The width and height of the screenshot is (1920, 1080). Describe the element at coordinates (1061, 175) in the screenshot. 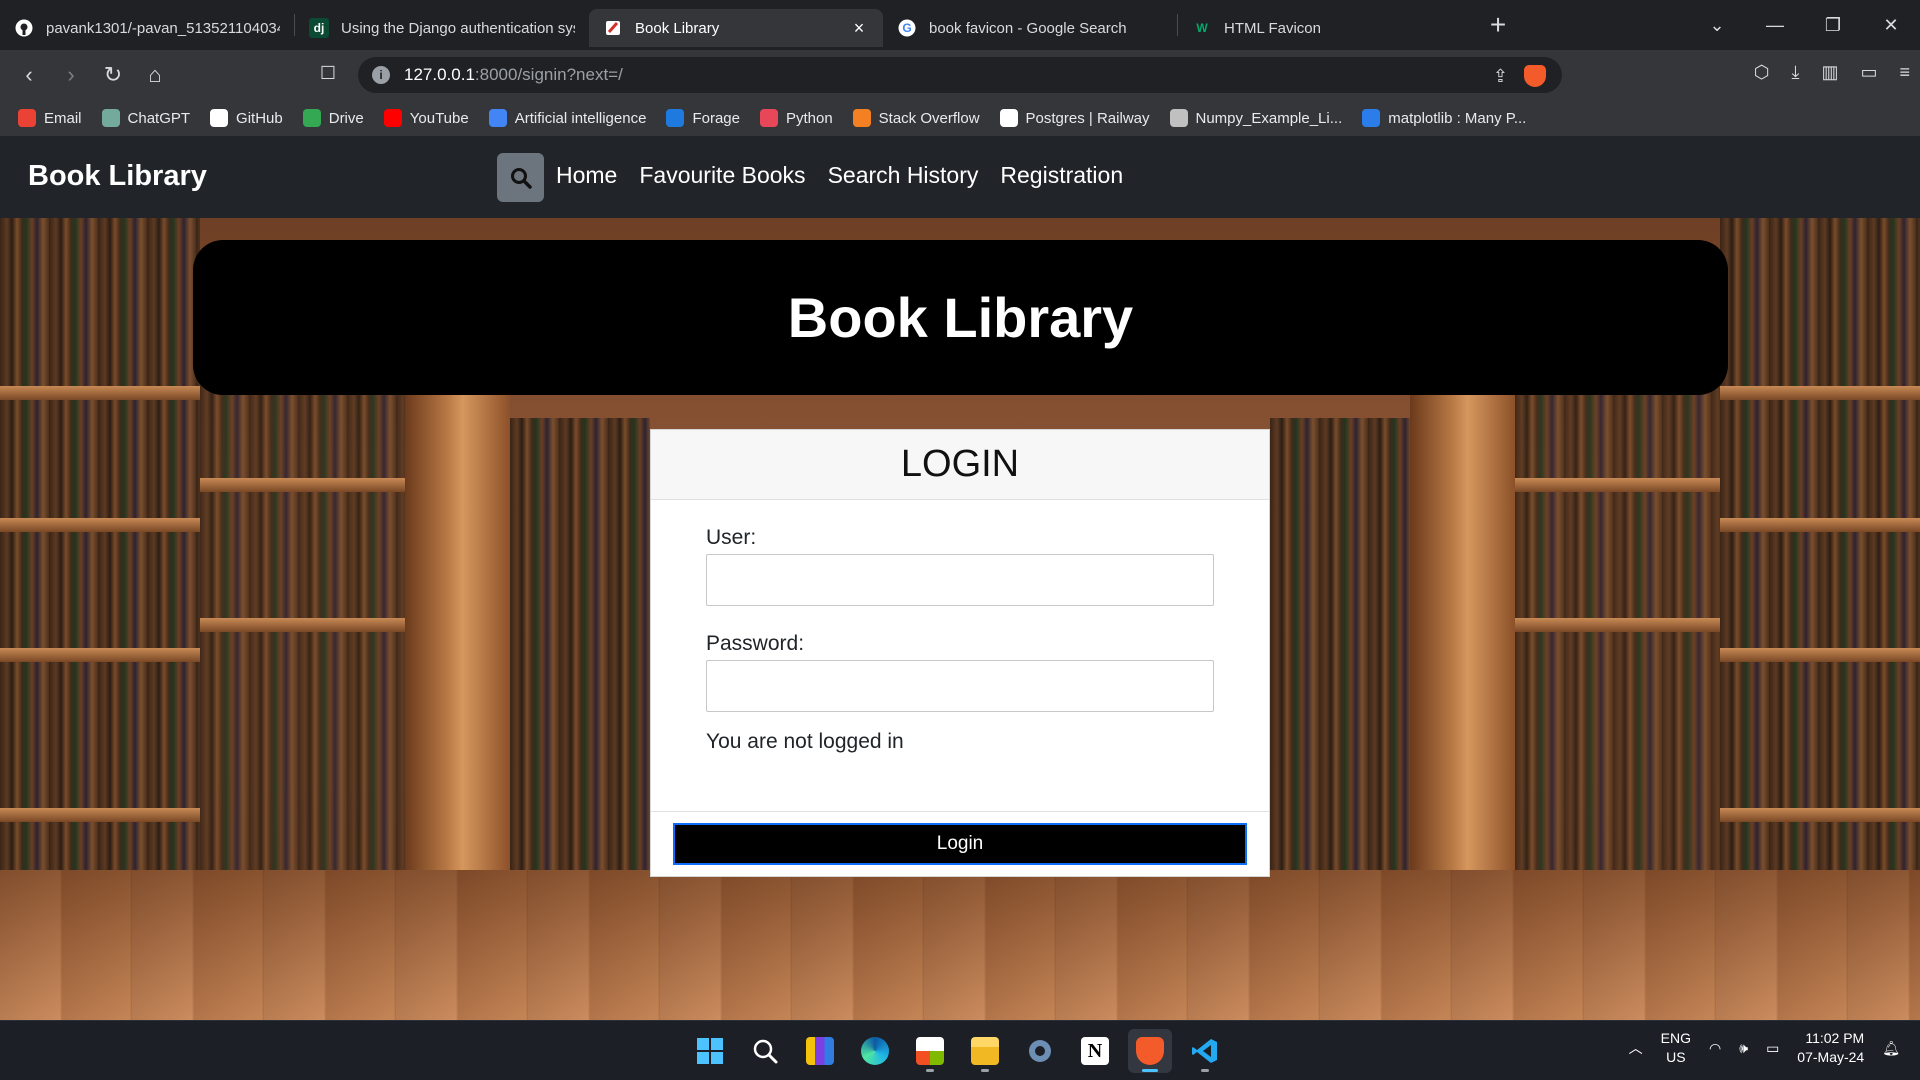

I see `nav-registration: Registration` at that location.